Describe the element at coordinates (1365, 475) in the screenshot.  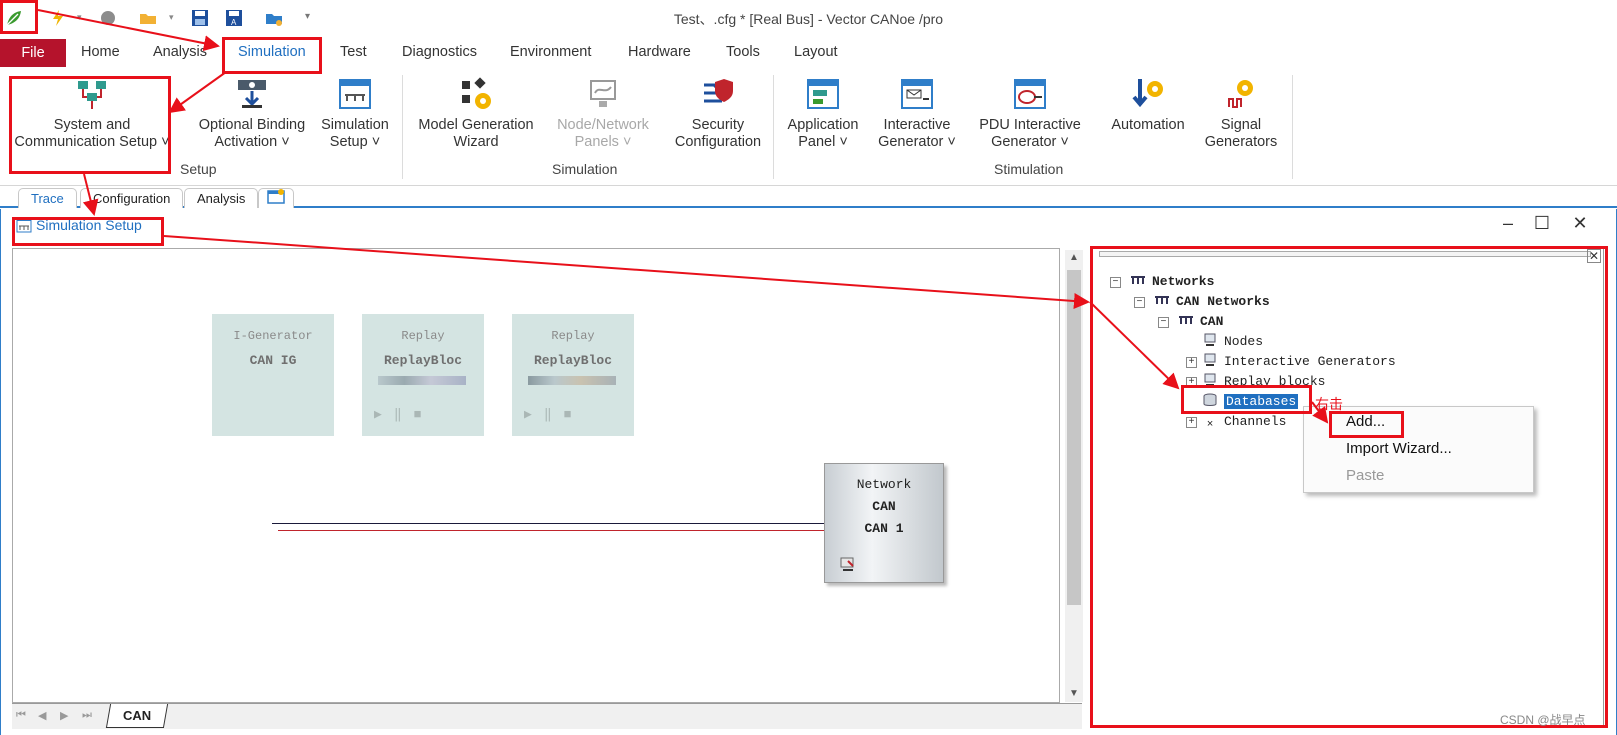
I see `menu-item-paste: Paste` at that location.